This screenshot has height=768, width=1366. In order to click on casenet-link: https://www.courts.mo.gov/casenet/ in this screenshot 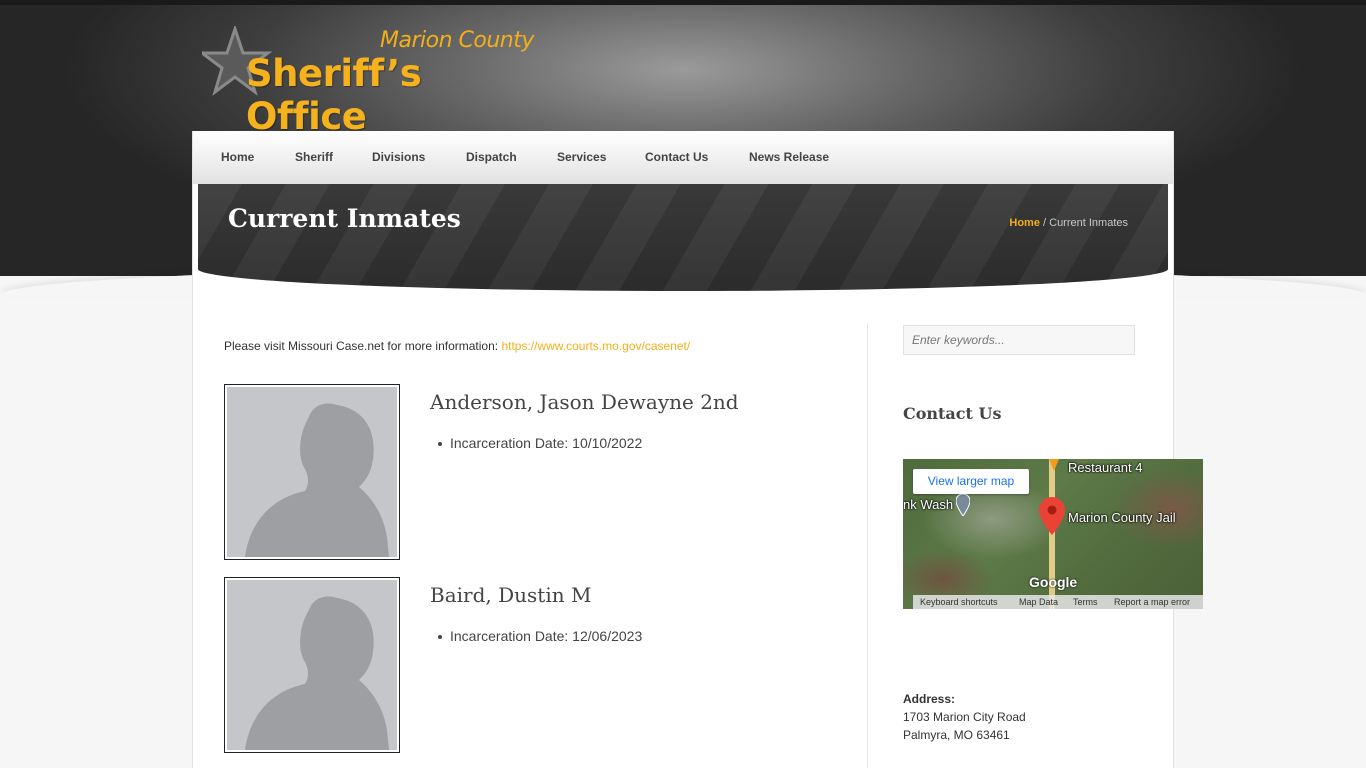, I will do `click(595, 346)`.